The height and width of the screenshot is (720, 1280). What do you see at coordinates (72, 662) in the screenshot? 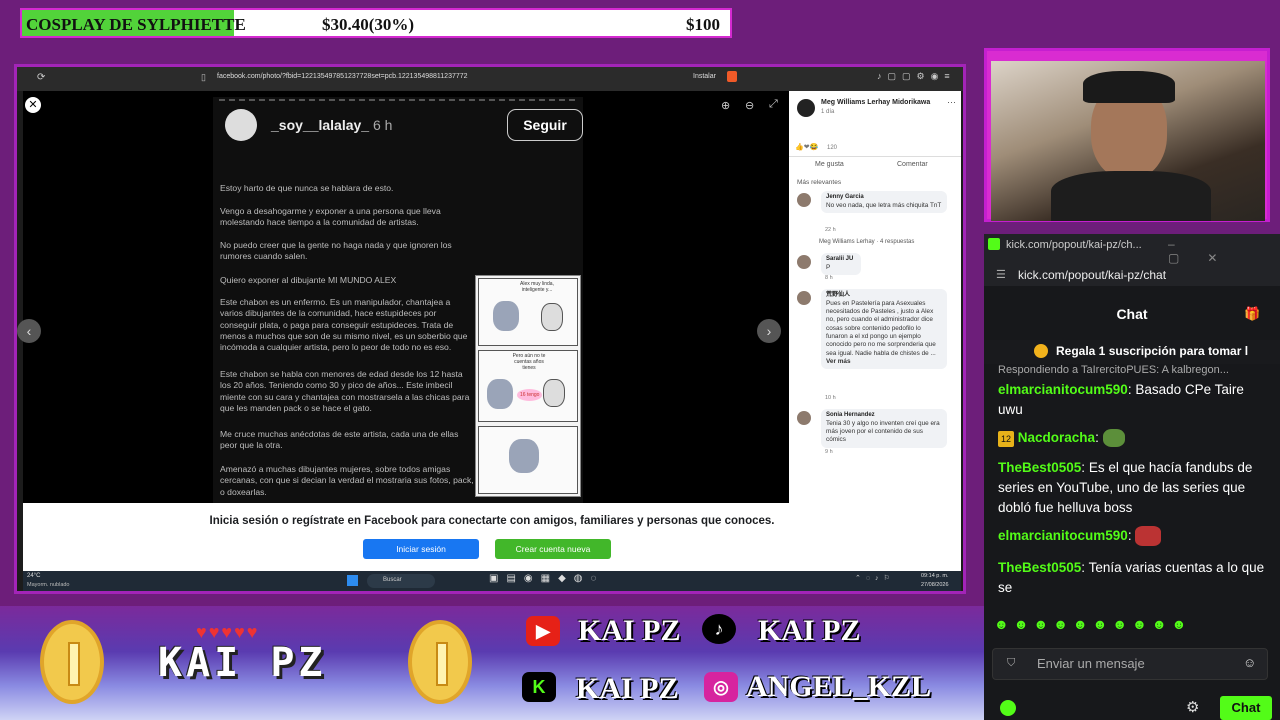
I see `coin-icon` at bounding box center [72, 662].